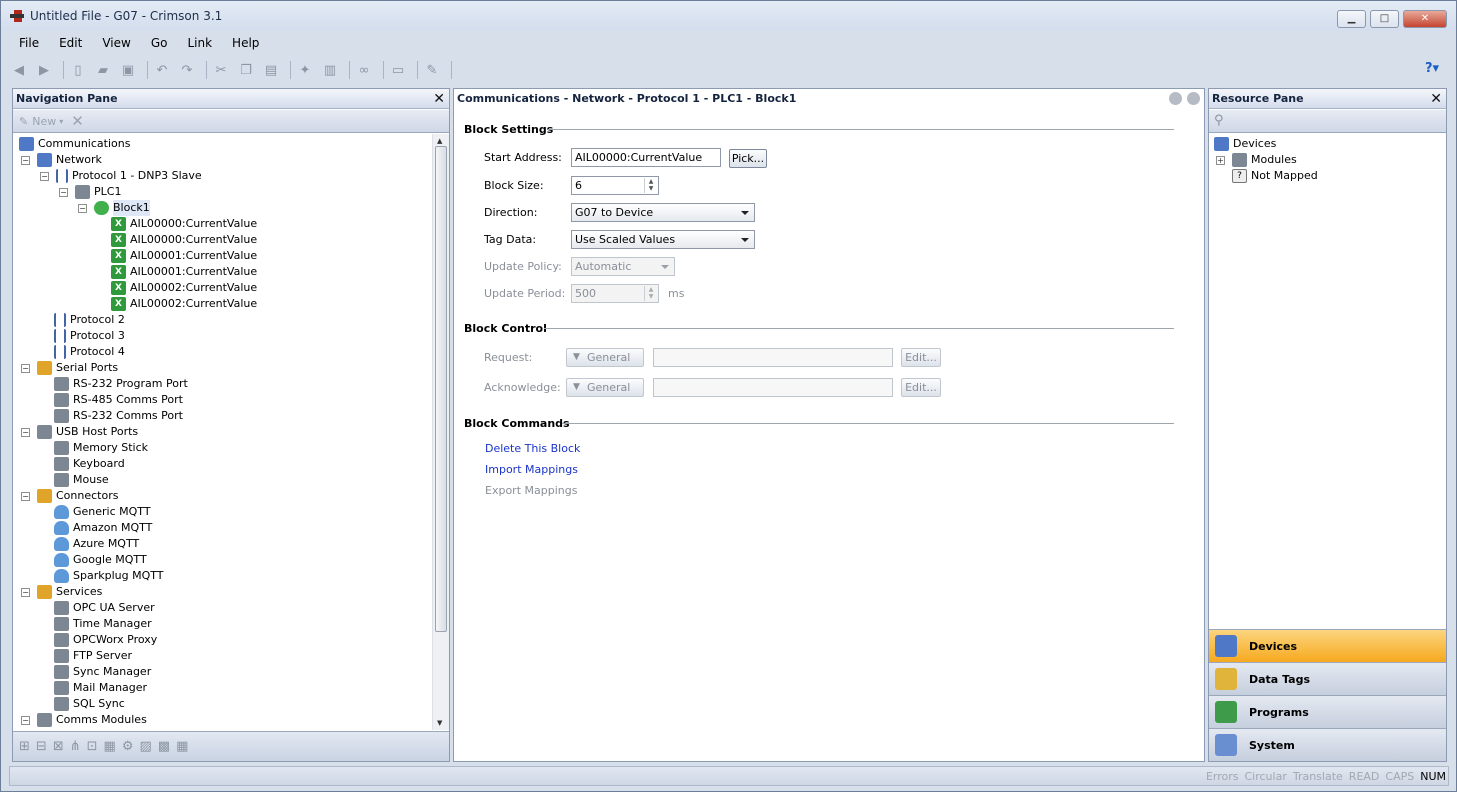 This screenshot has height=792, width=1457. I want to click on tree-item: − Protocol 1 - DNP3 Slave, so click(121, 176).